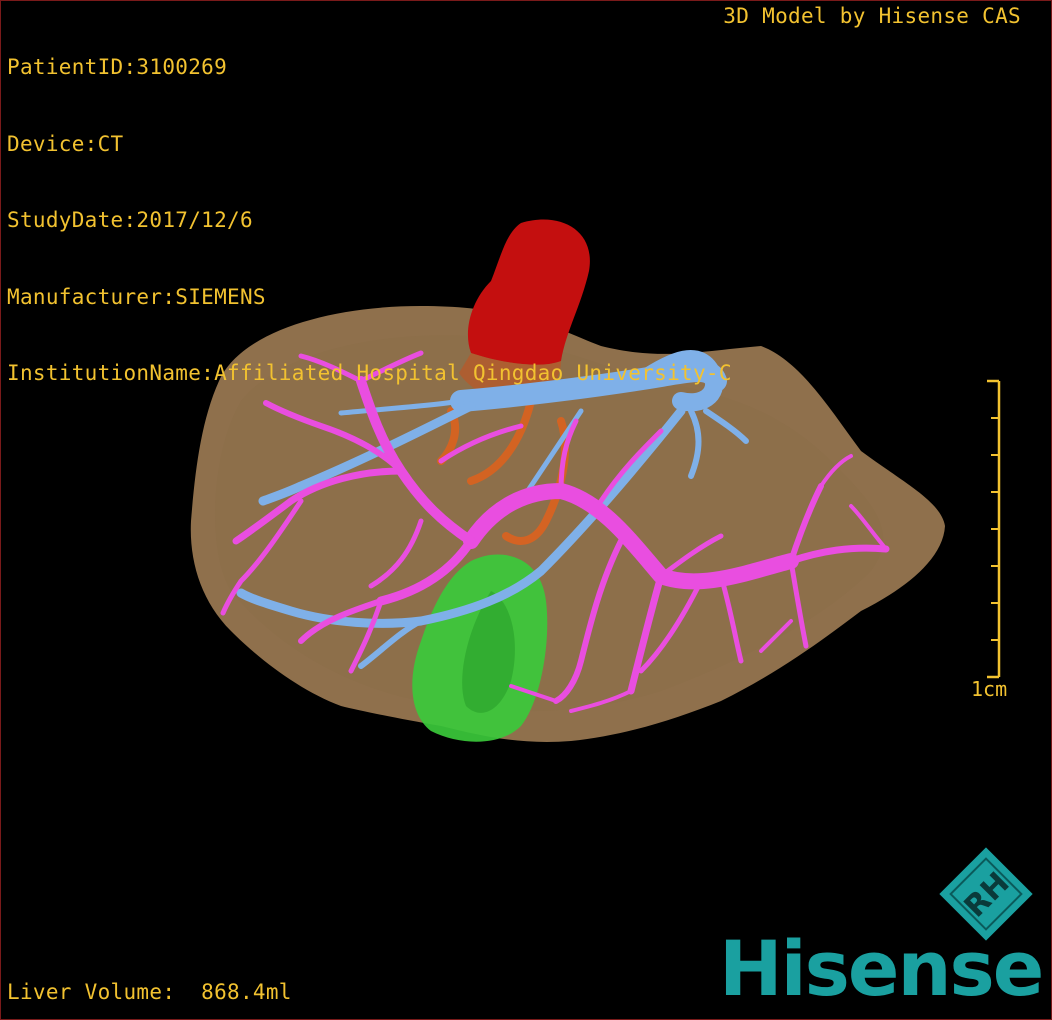  What do you see at coordinates (130, 220) in the screenshot?
I see `study-date: StudyDate:2017/12/6` at bounding box center [130, 220].